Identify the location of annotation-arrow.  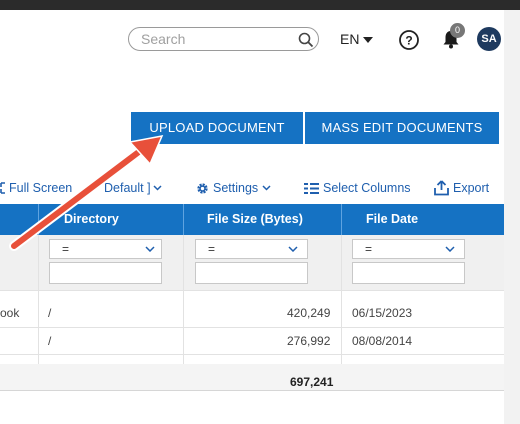
(86, 193).